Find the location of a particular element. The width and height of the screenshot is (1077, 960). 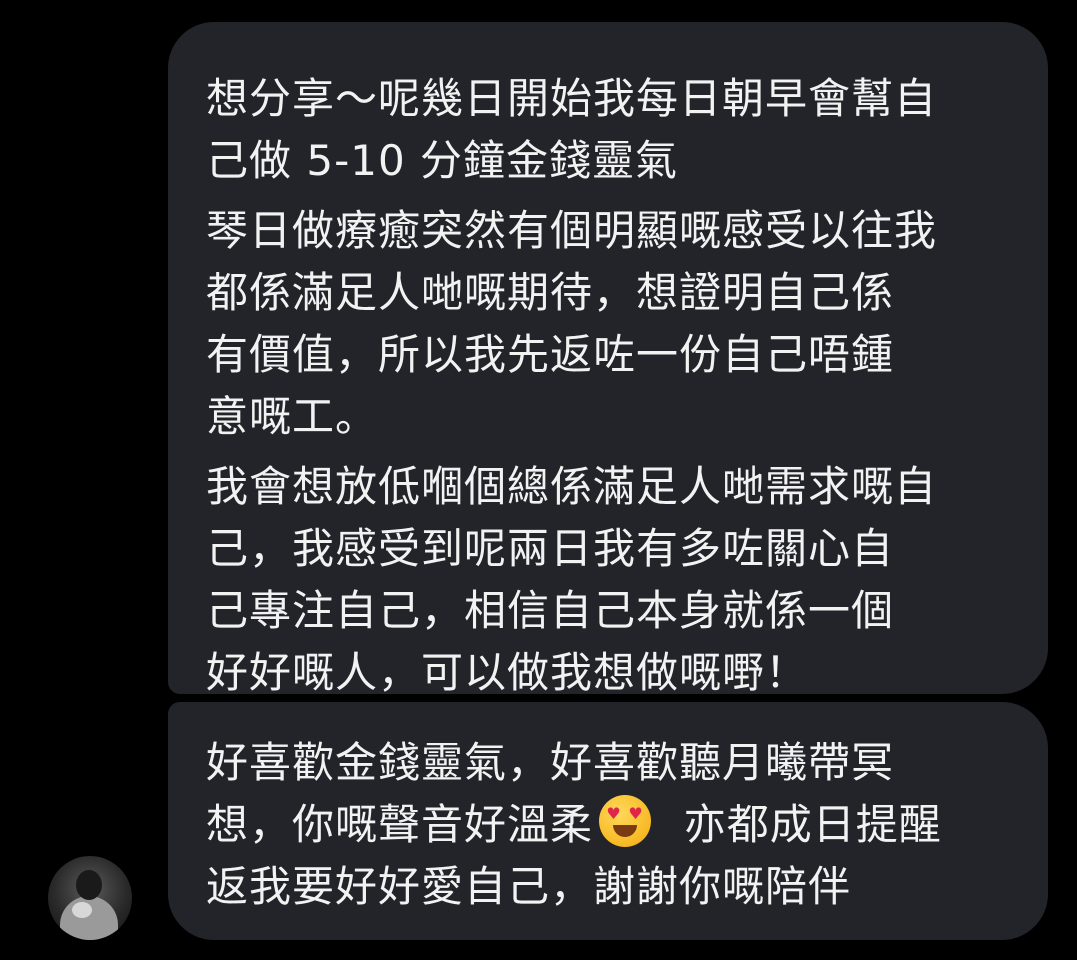

message-line: 己專注自己，相信自己本身就係一個 is located at coordinates (550, 610).